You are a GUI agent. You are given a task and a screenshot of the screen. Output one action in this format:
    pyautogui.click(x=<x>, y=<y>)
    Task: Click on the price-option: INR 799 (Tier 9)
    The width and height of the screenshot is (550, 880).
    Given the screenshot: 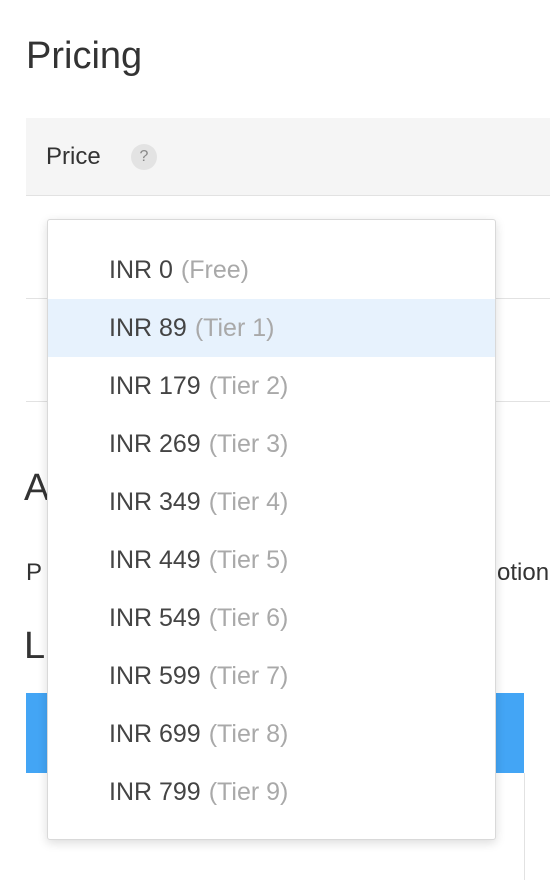 What is the action you would take?
    pyautogui.click(x=271, y=792)
    